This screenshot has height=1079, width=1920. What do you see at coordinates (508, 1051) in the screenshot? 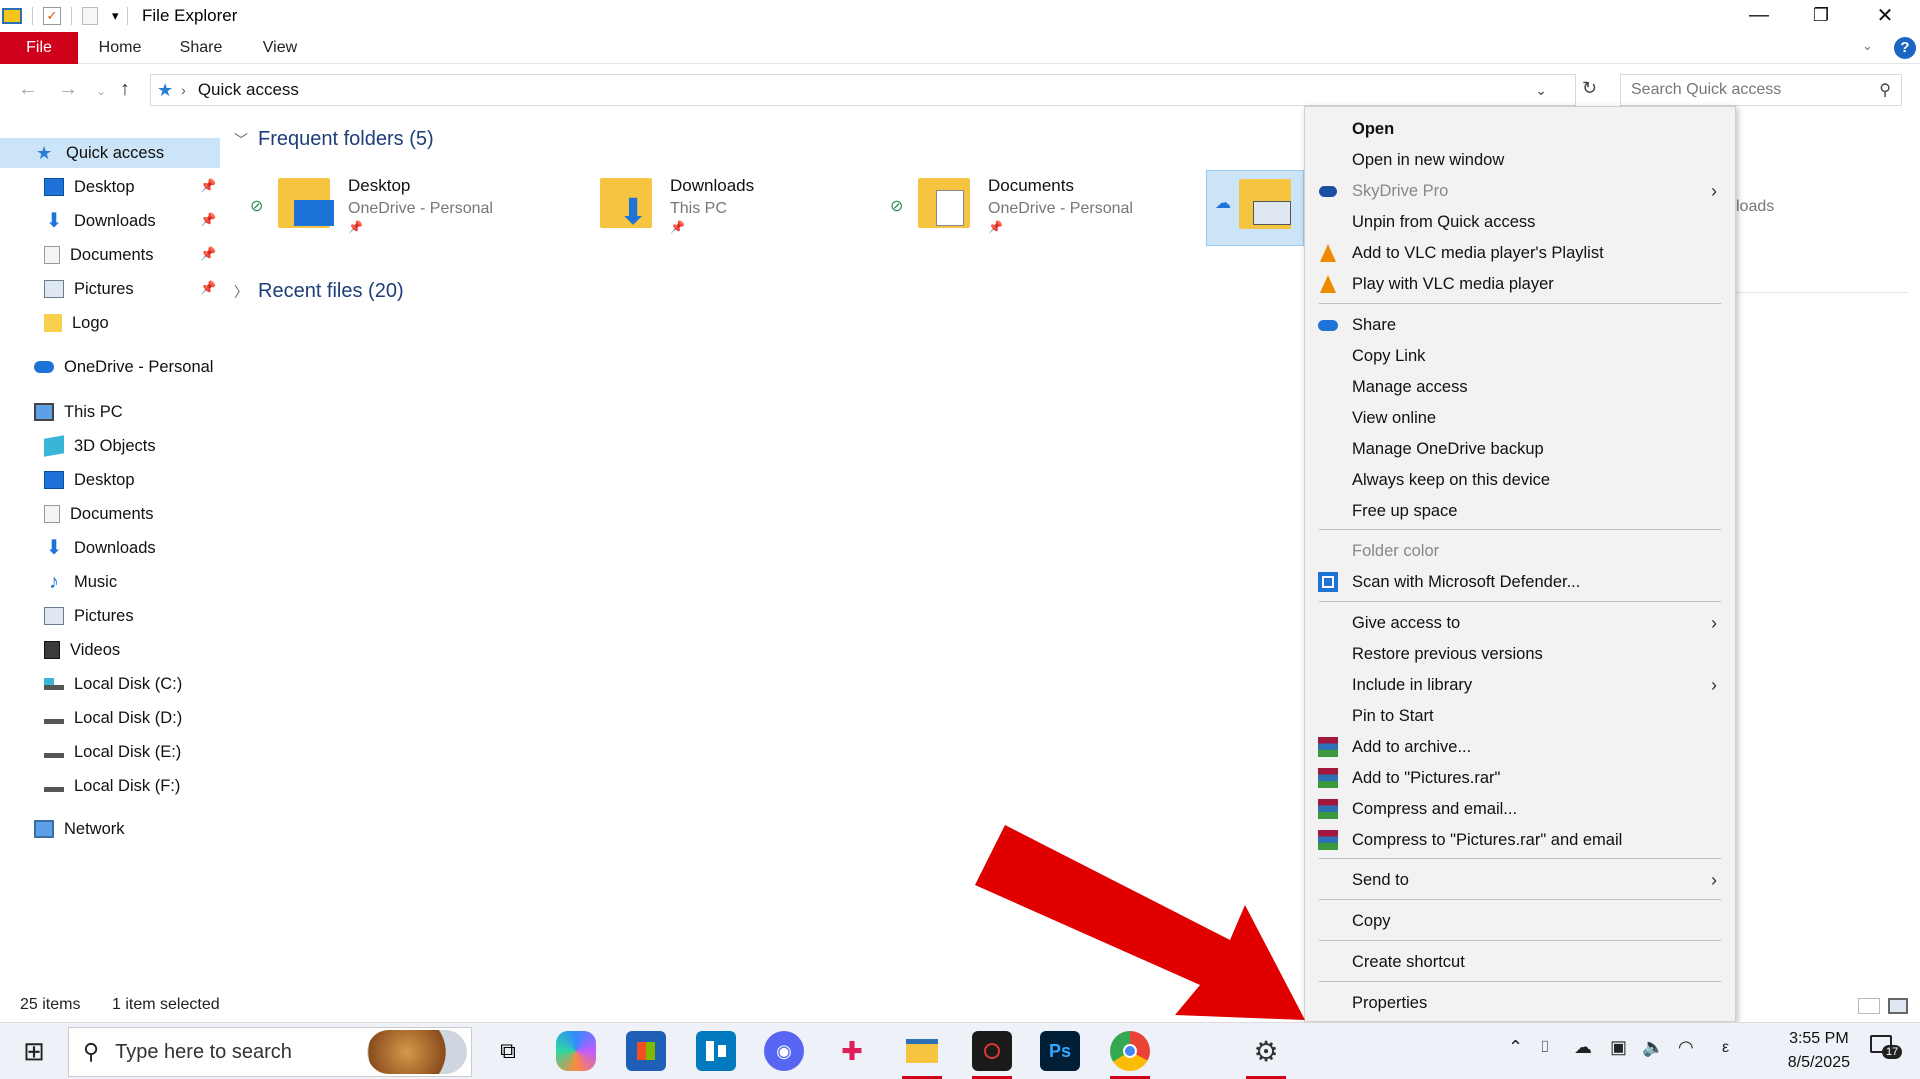
I see `task-view-icon: ⧉` at bounding box center [508, 1051].